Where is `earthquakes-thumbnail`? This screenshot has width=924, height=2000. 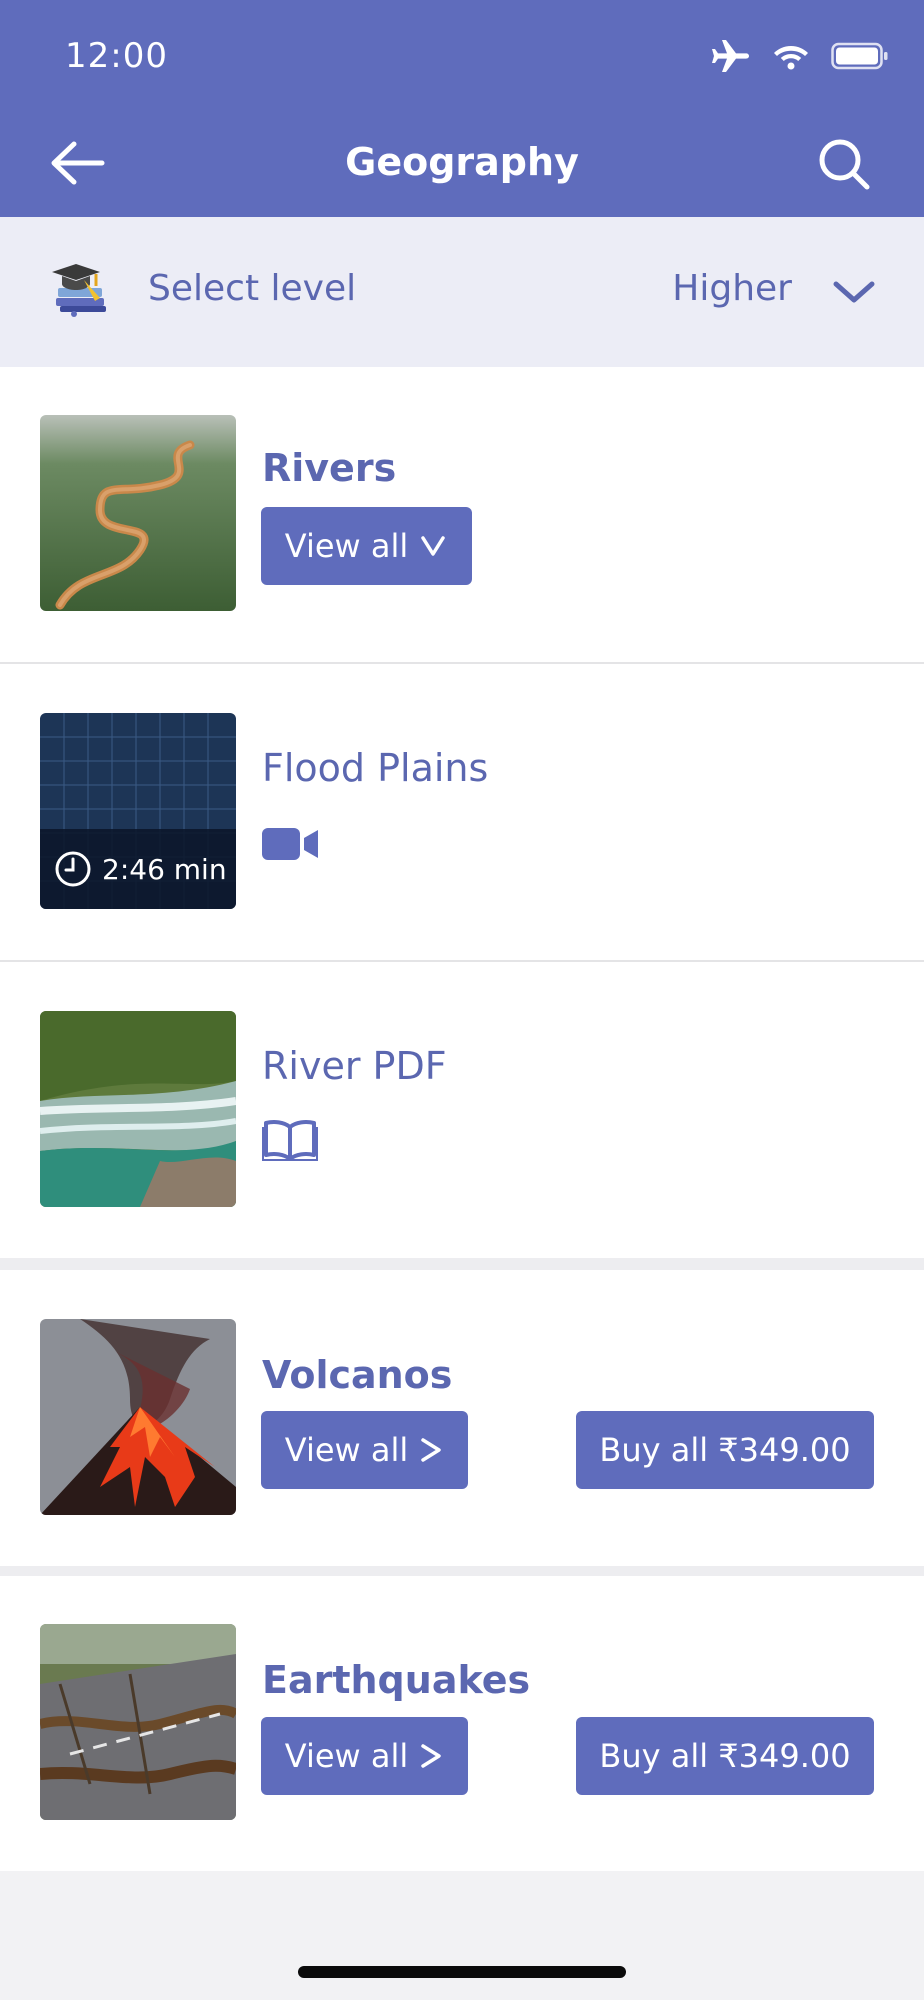
earthquakes-thumbnail is located at coordinates (138, 1722).